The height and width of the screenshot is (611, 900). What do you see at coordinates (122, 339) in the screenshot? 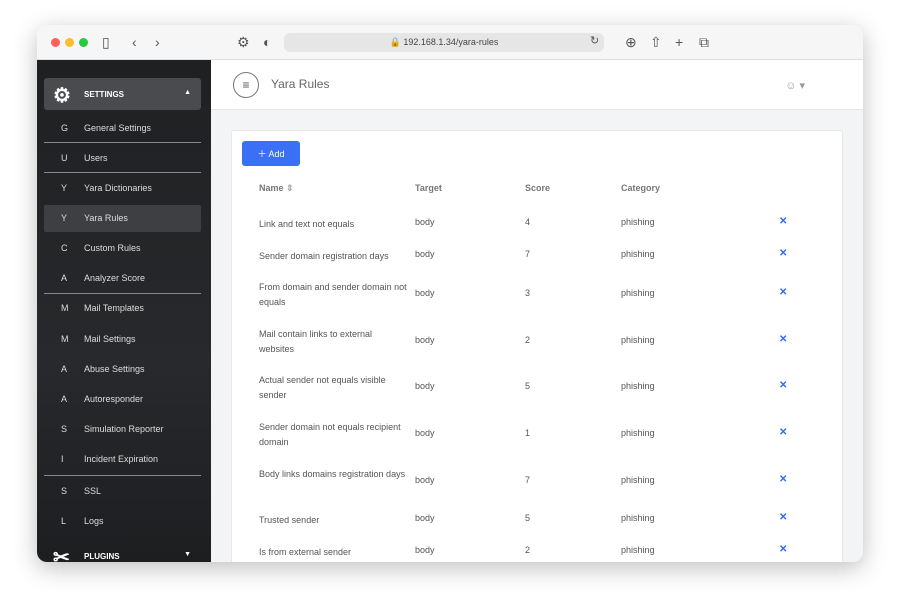
I see `sidebar-item: M Mail Settings` at bounding box center [122, 339].